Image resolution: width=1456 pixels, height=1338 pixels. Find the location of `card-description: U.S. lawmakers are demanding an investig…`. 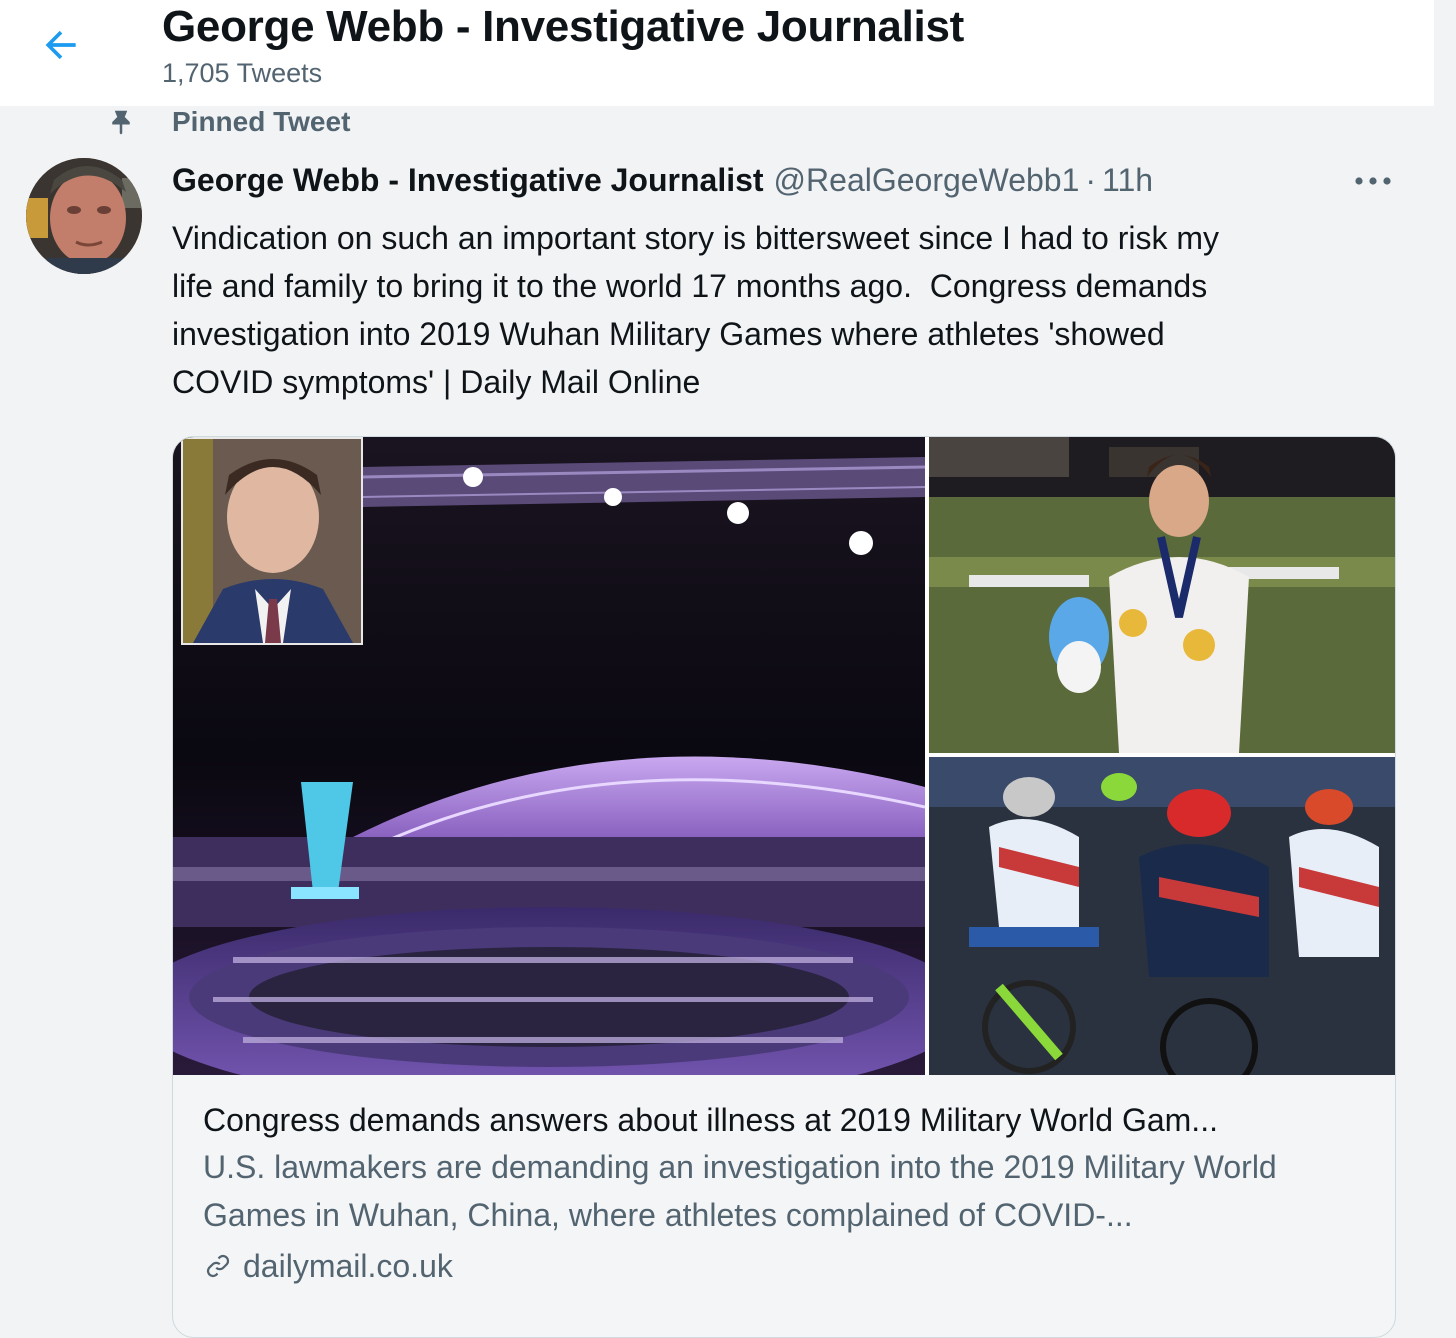

card-description: U.S. lawmakers are demanding an investig… is located at coordinates (740, 1191).